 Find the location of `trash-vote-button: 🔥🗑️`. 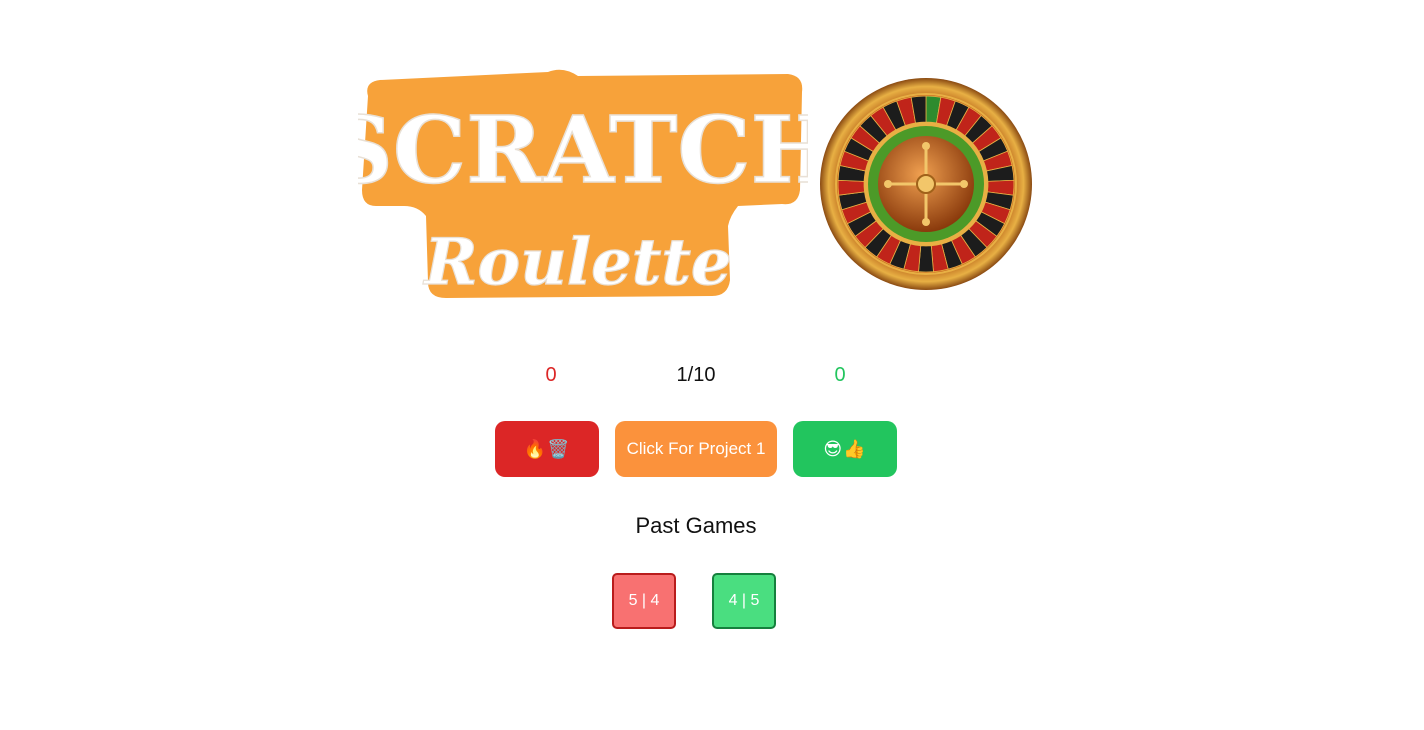

trash-vote-button: 🔥🗑️ is located at coordinates (547, 449).